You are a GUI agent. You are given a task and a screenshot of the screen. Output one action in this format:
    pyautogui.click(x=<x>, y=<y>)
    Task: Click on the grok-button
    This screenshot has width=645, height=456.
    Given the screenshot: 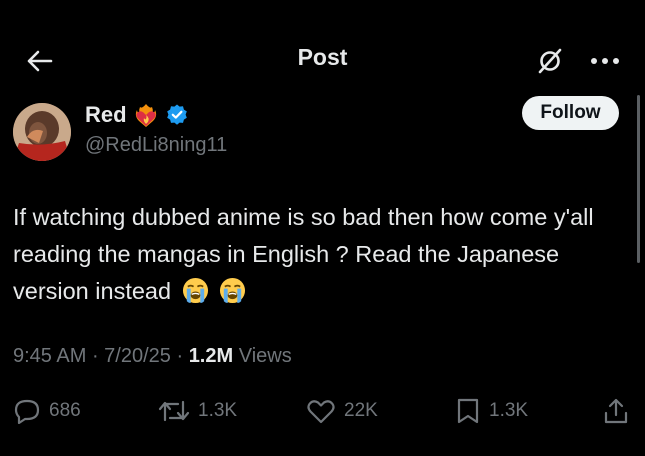 What is the action you would take?
    pyautogui.click(x=550, y=61)
    